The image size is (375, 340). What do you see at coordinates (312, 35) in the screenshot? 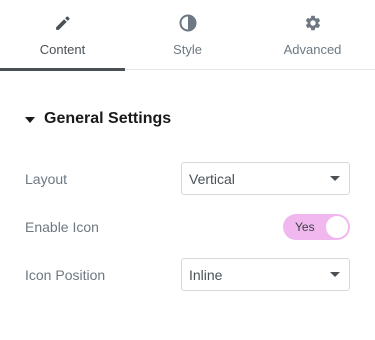
I see `tab-advanced: Advanced` at bounding box center [312, 35].